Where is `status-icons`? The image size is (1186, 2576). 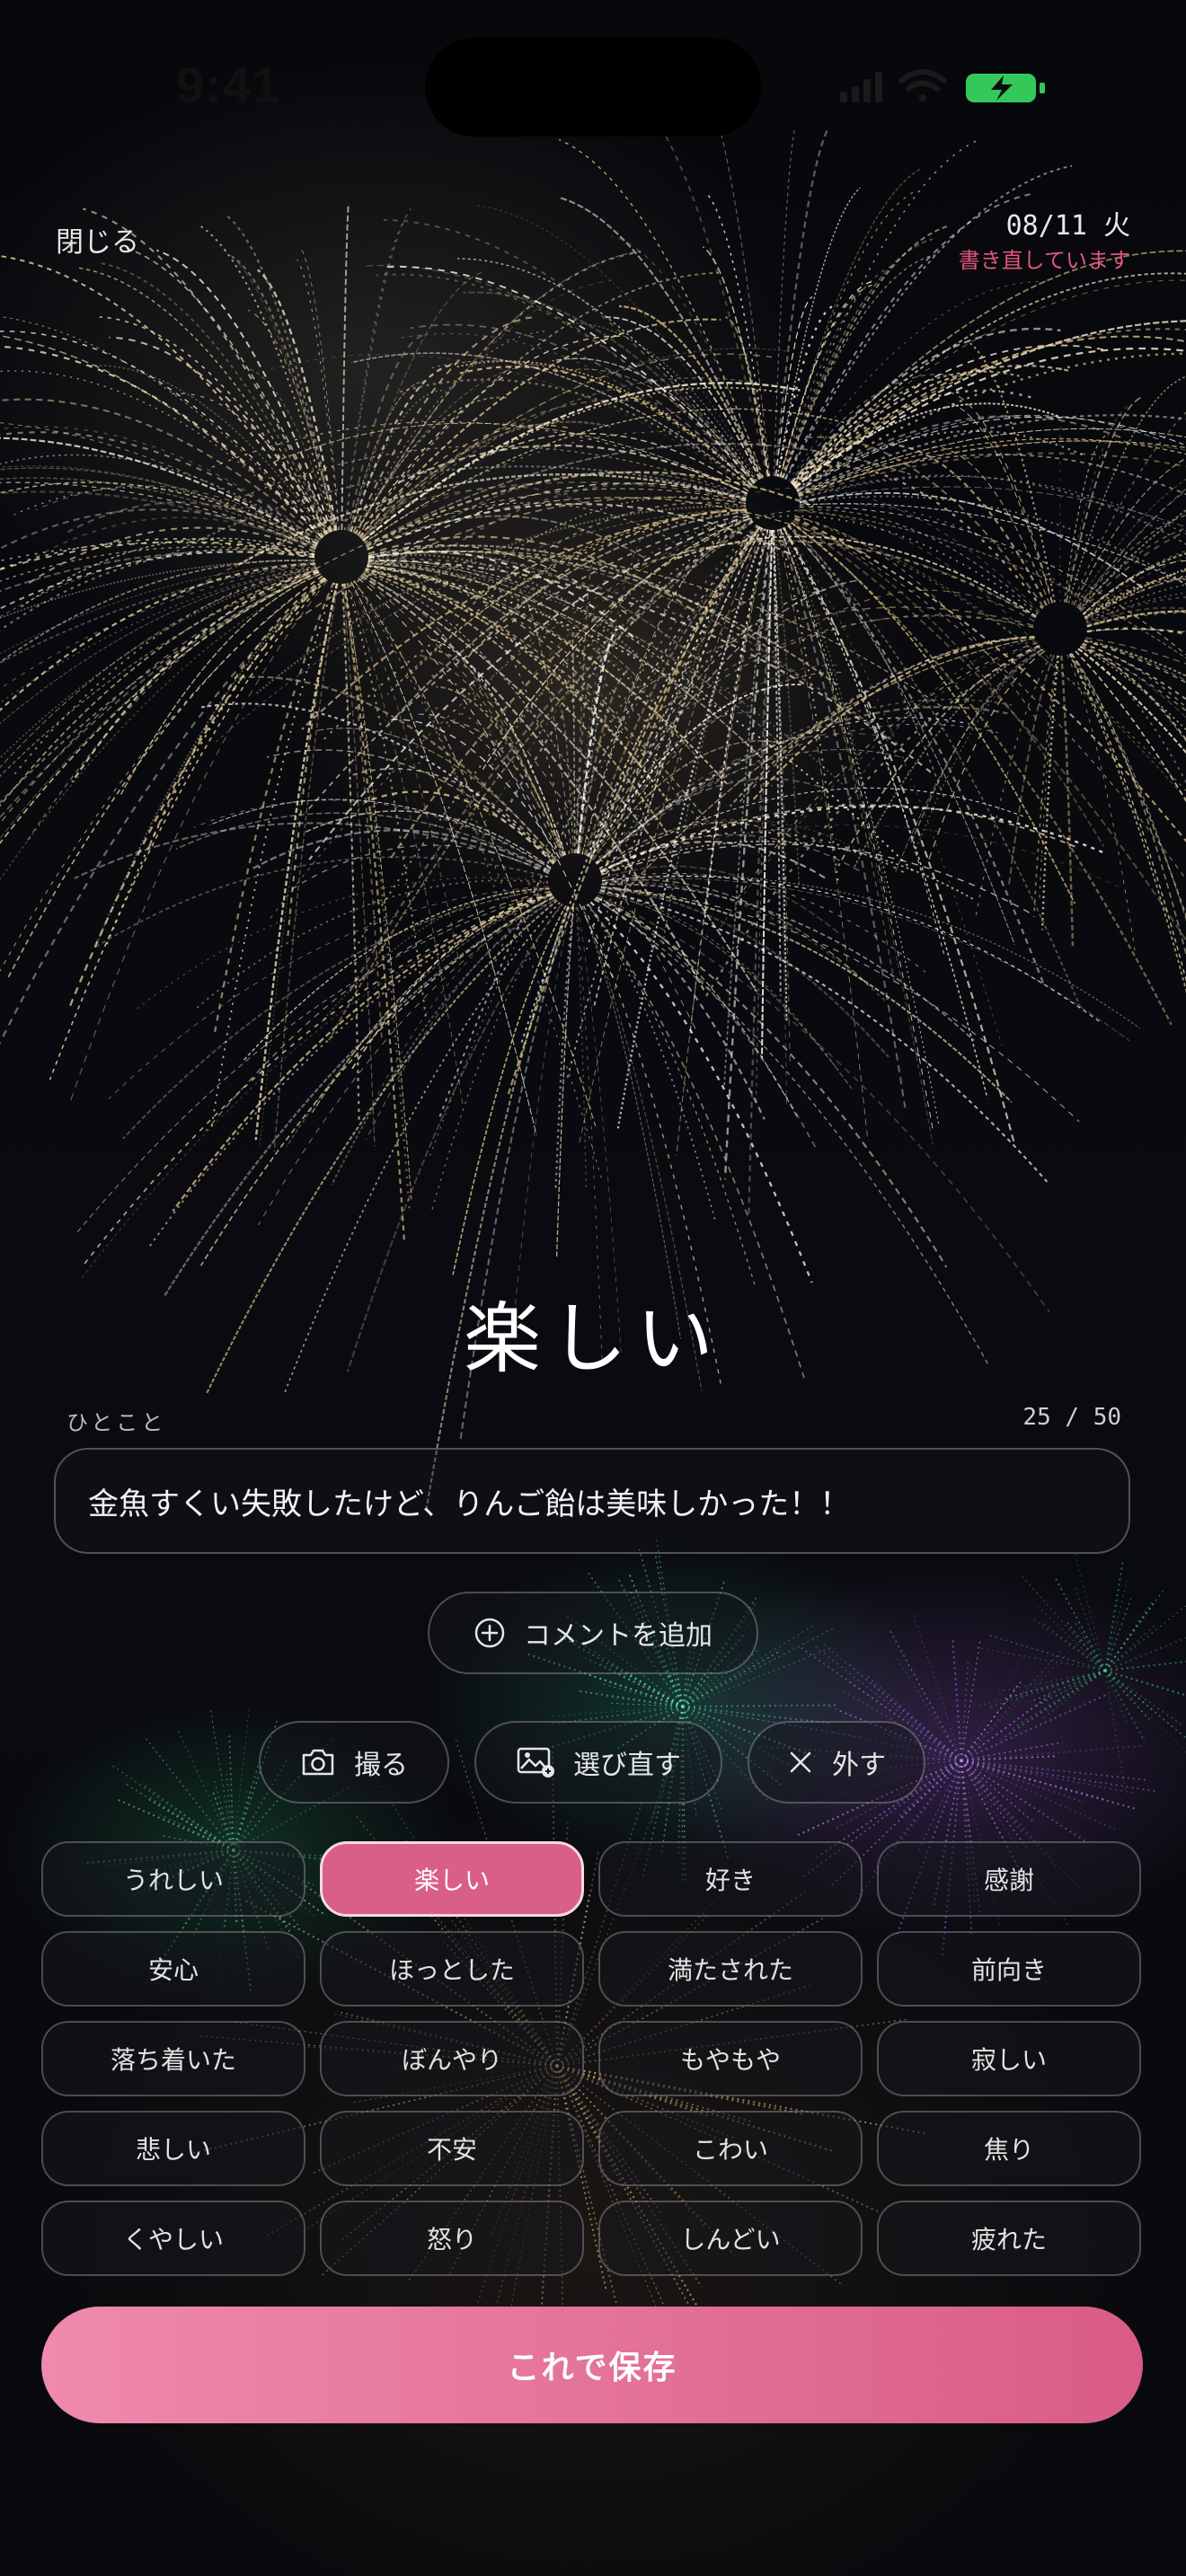
status-icons is located at coordinates (942, 85).